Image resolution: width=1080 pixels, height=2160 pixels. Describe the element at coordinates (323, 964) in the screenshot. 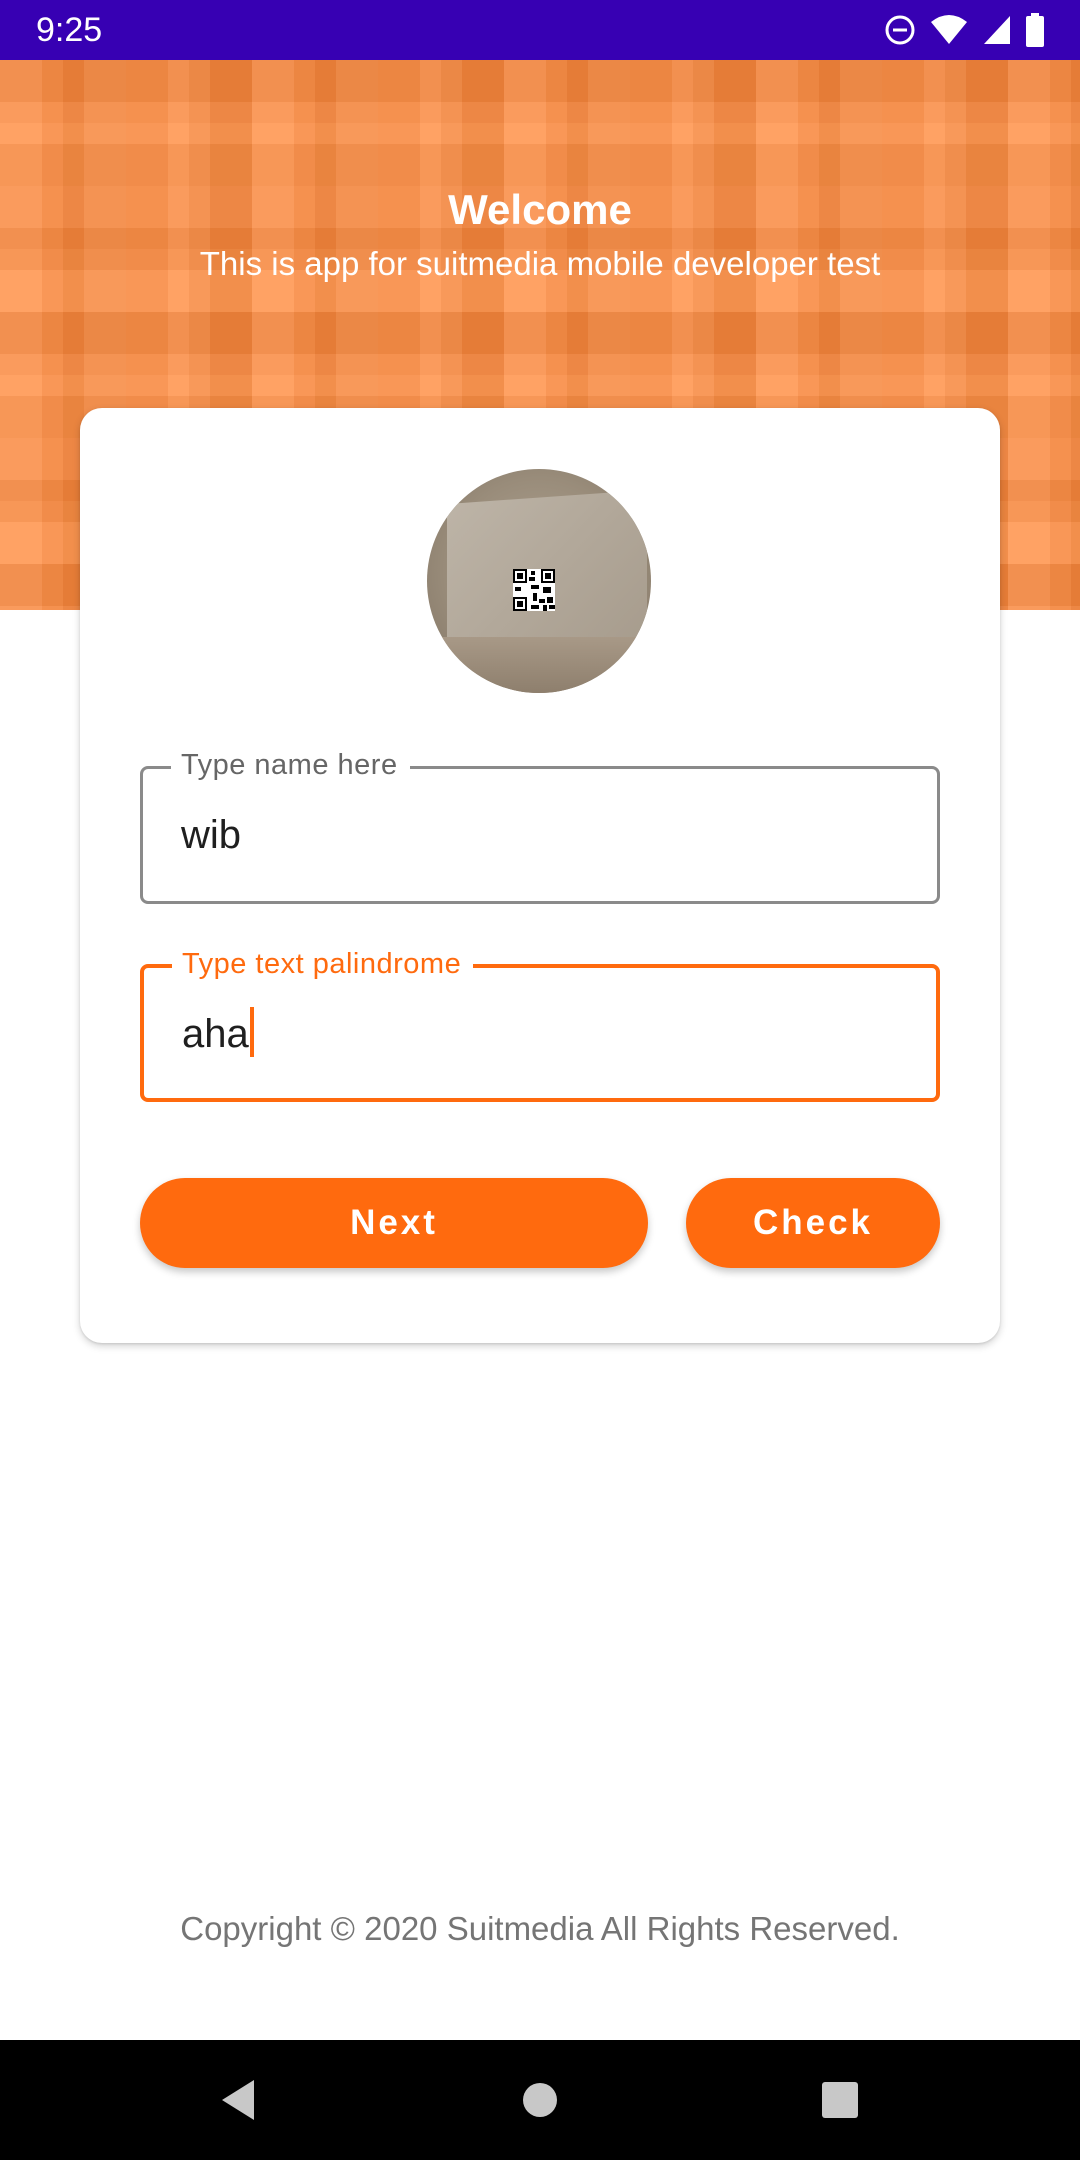

I see `palindrome-field-label: Type text palindrome` at that location.